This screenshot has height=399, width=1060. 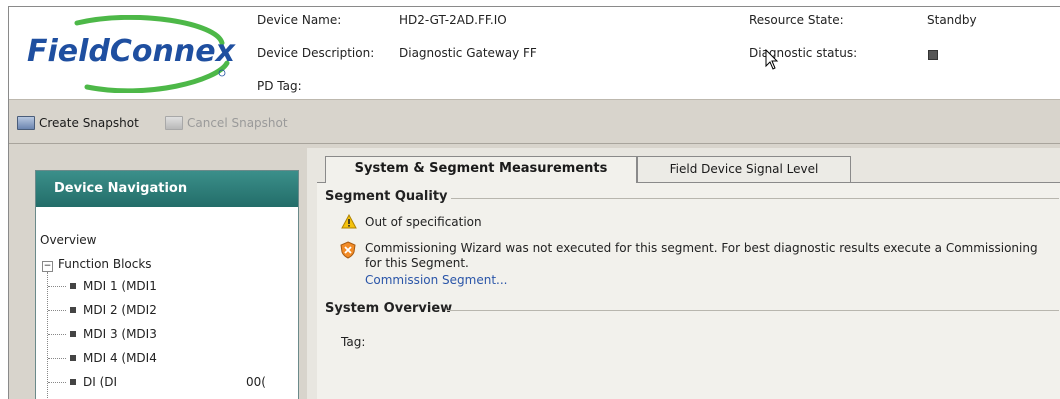 I want to click on collapse-icon: −, so click(x=47, y=266).